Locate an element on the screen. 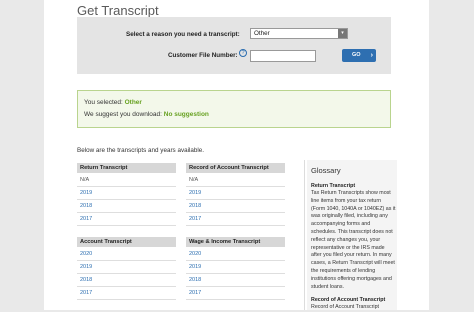 This screenshot has width=474, height=312. glossary-definition: Record of Account Transcript is located at coordinates (345, 307).